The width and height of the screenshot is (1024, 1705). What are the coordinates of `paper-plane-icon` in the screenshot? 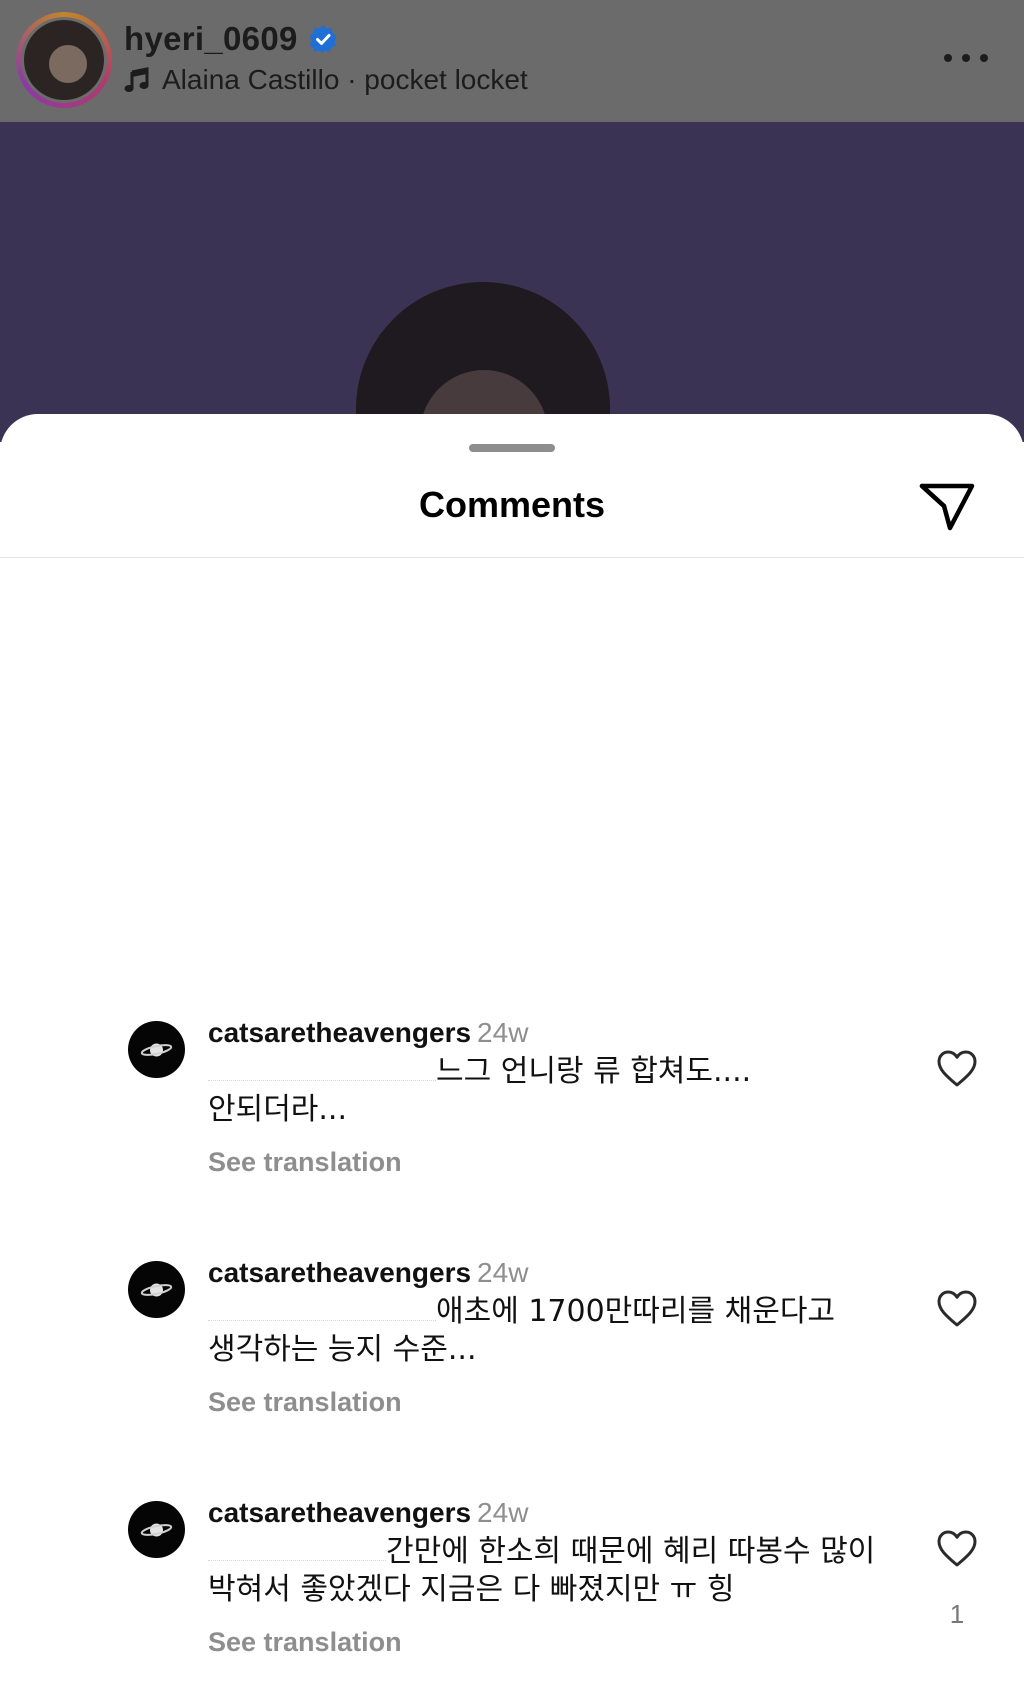 It's located at (947, 507).